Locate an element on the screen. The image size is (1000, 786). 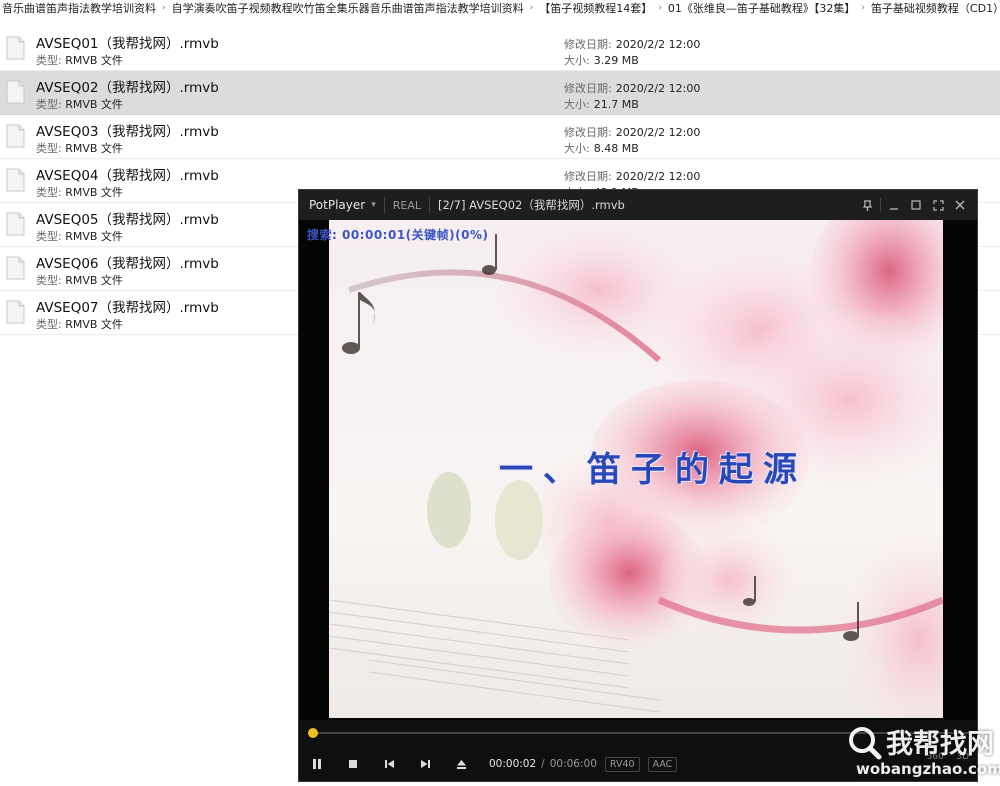
app-menu-button: PotPlayer is located at coordinates (332, 205).